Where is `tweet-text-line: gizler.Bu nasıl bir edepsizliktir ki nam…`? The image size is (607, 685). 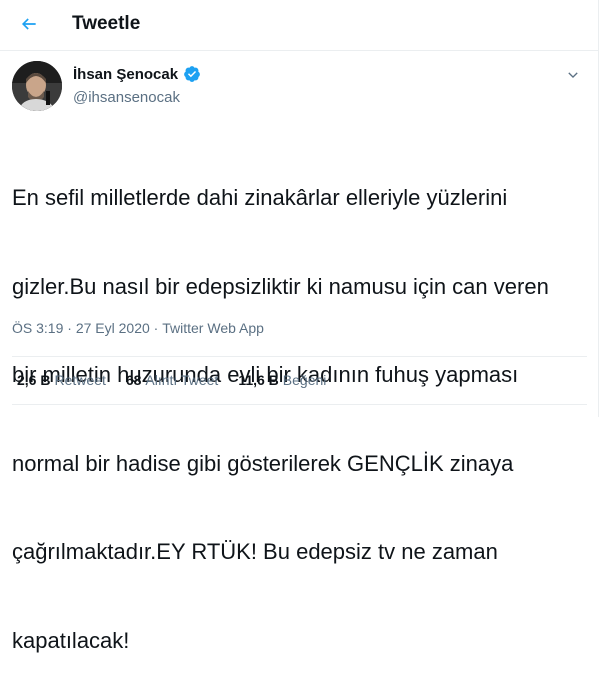 tweet-text-line: gizler.Bu nasıl bir edepsizliktir ki nam… is located at coordinates (280, 286).